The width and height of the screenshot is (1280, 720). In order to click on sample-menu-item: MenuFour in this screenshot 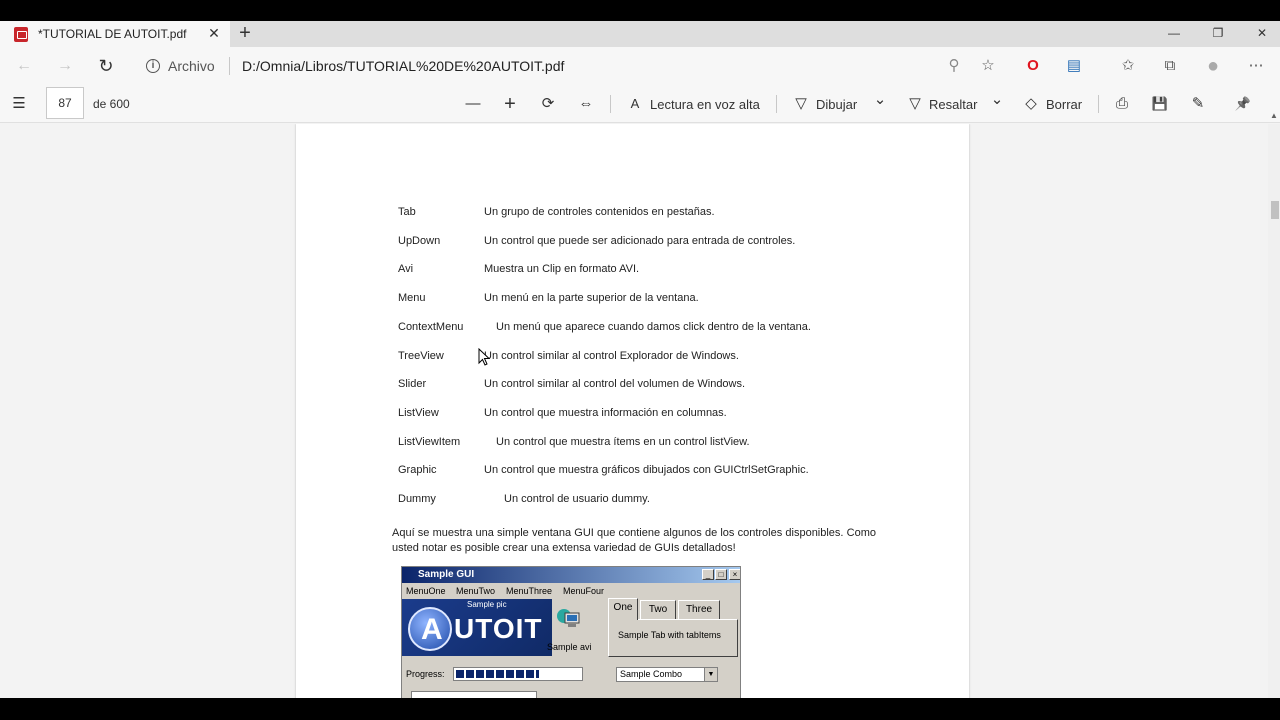, I will do `click(584, 591)`.